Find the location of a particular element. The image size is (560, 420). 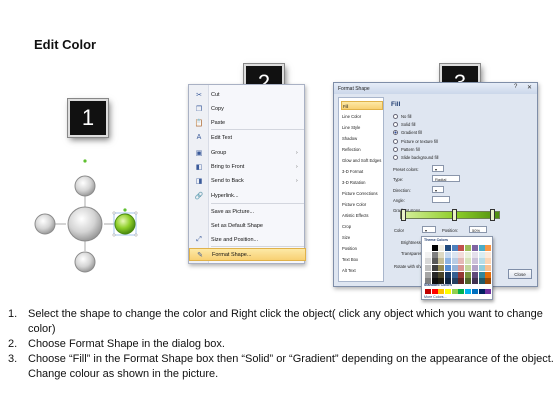

fill-option-radio: Pattern fill is located at coordinates (406, 149).